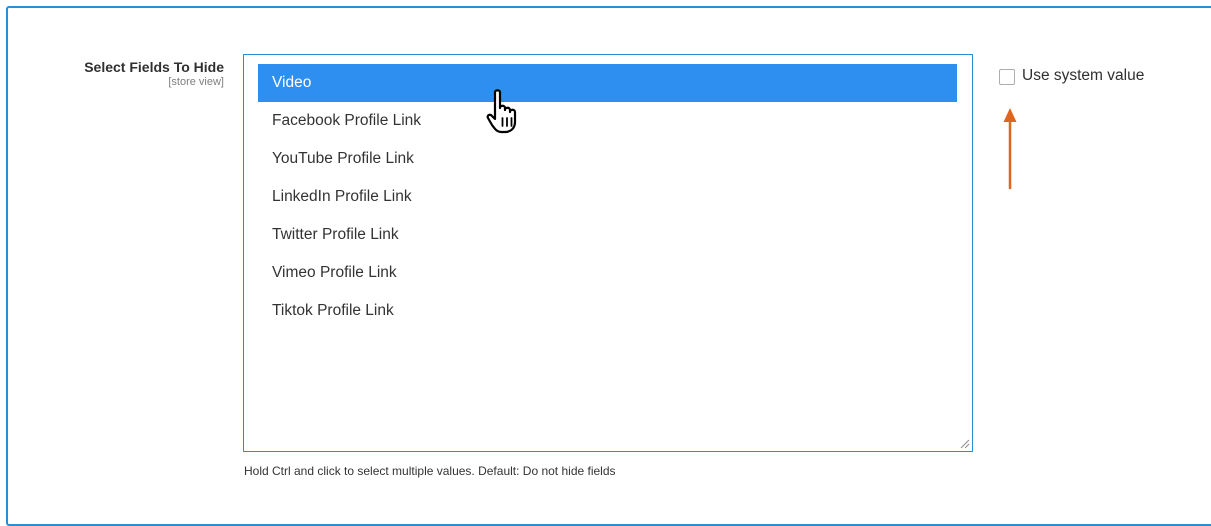 Image resolution: width=1211 pixels, height=526 pixels. What do you see at coordinates (607, 273) in the screenshot?
I see `option-vimeo-profile-link: Vimeo Profile Link` at bounding box center [607, 273].